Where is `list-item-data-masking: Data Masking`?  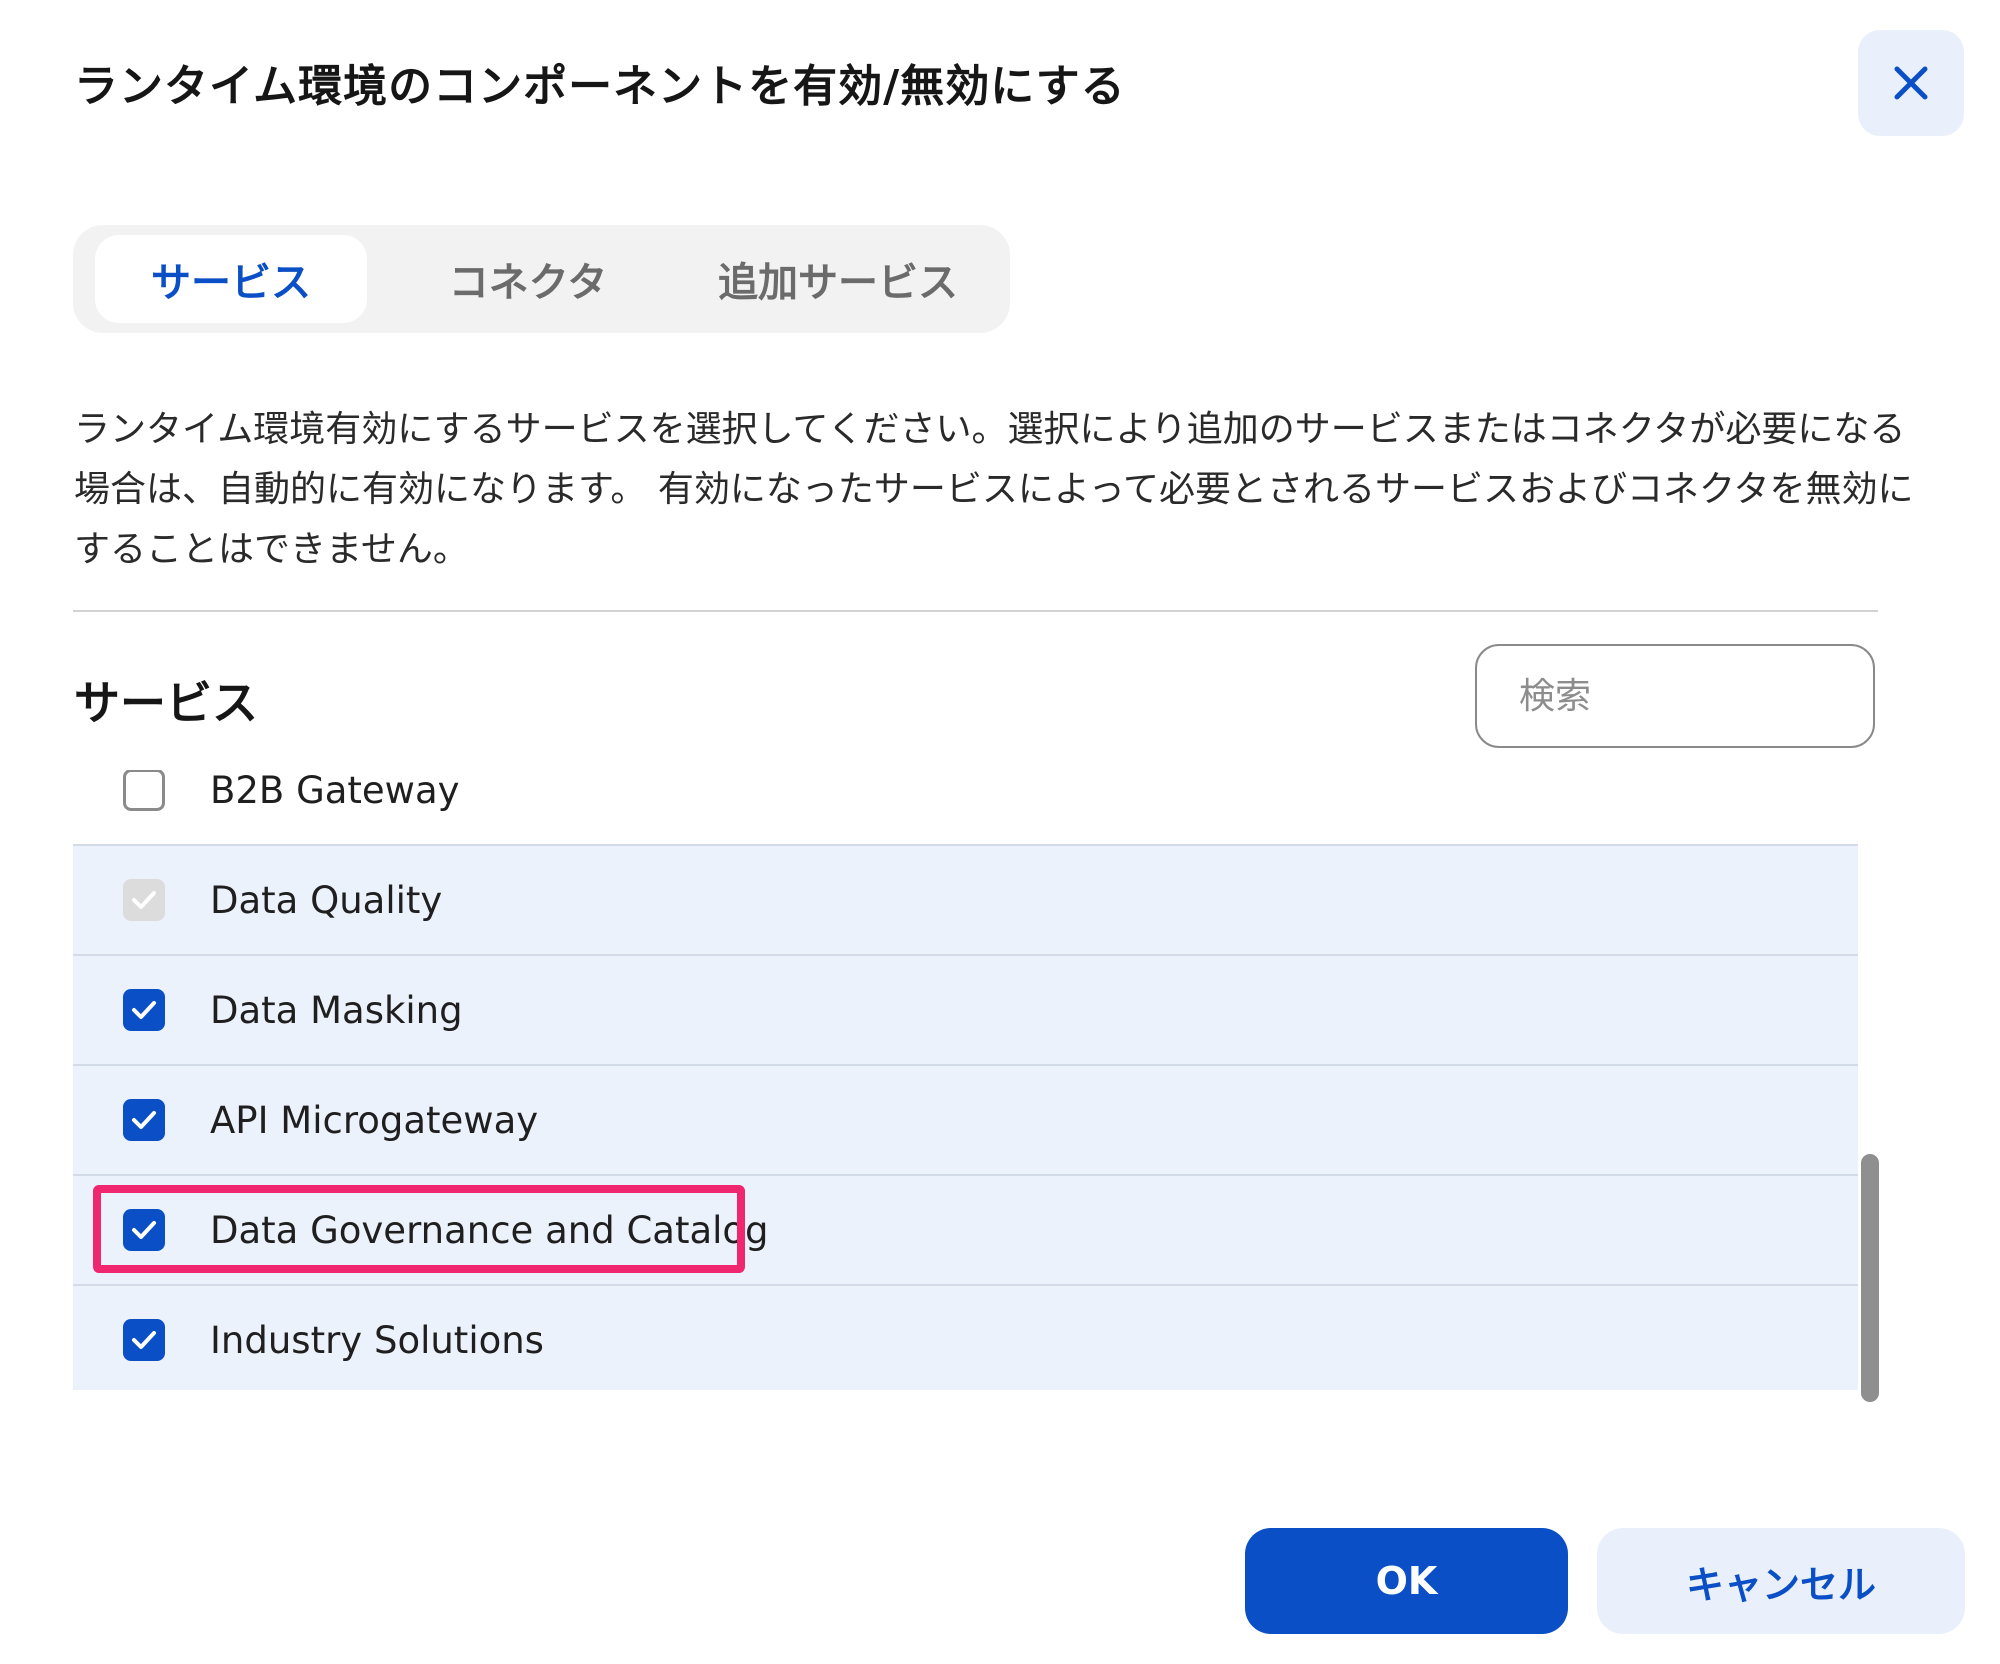 list-item-data-masking: Data Masking is located at coordinates (965, 1011).